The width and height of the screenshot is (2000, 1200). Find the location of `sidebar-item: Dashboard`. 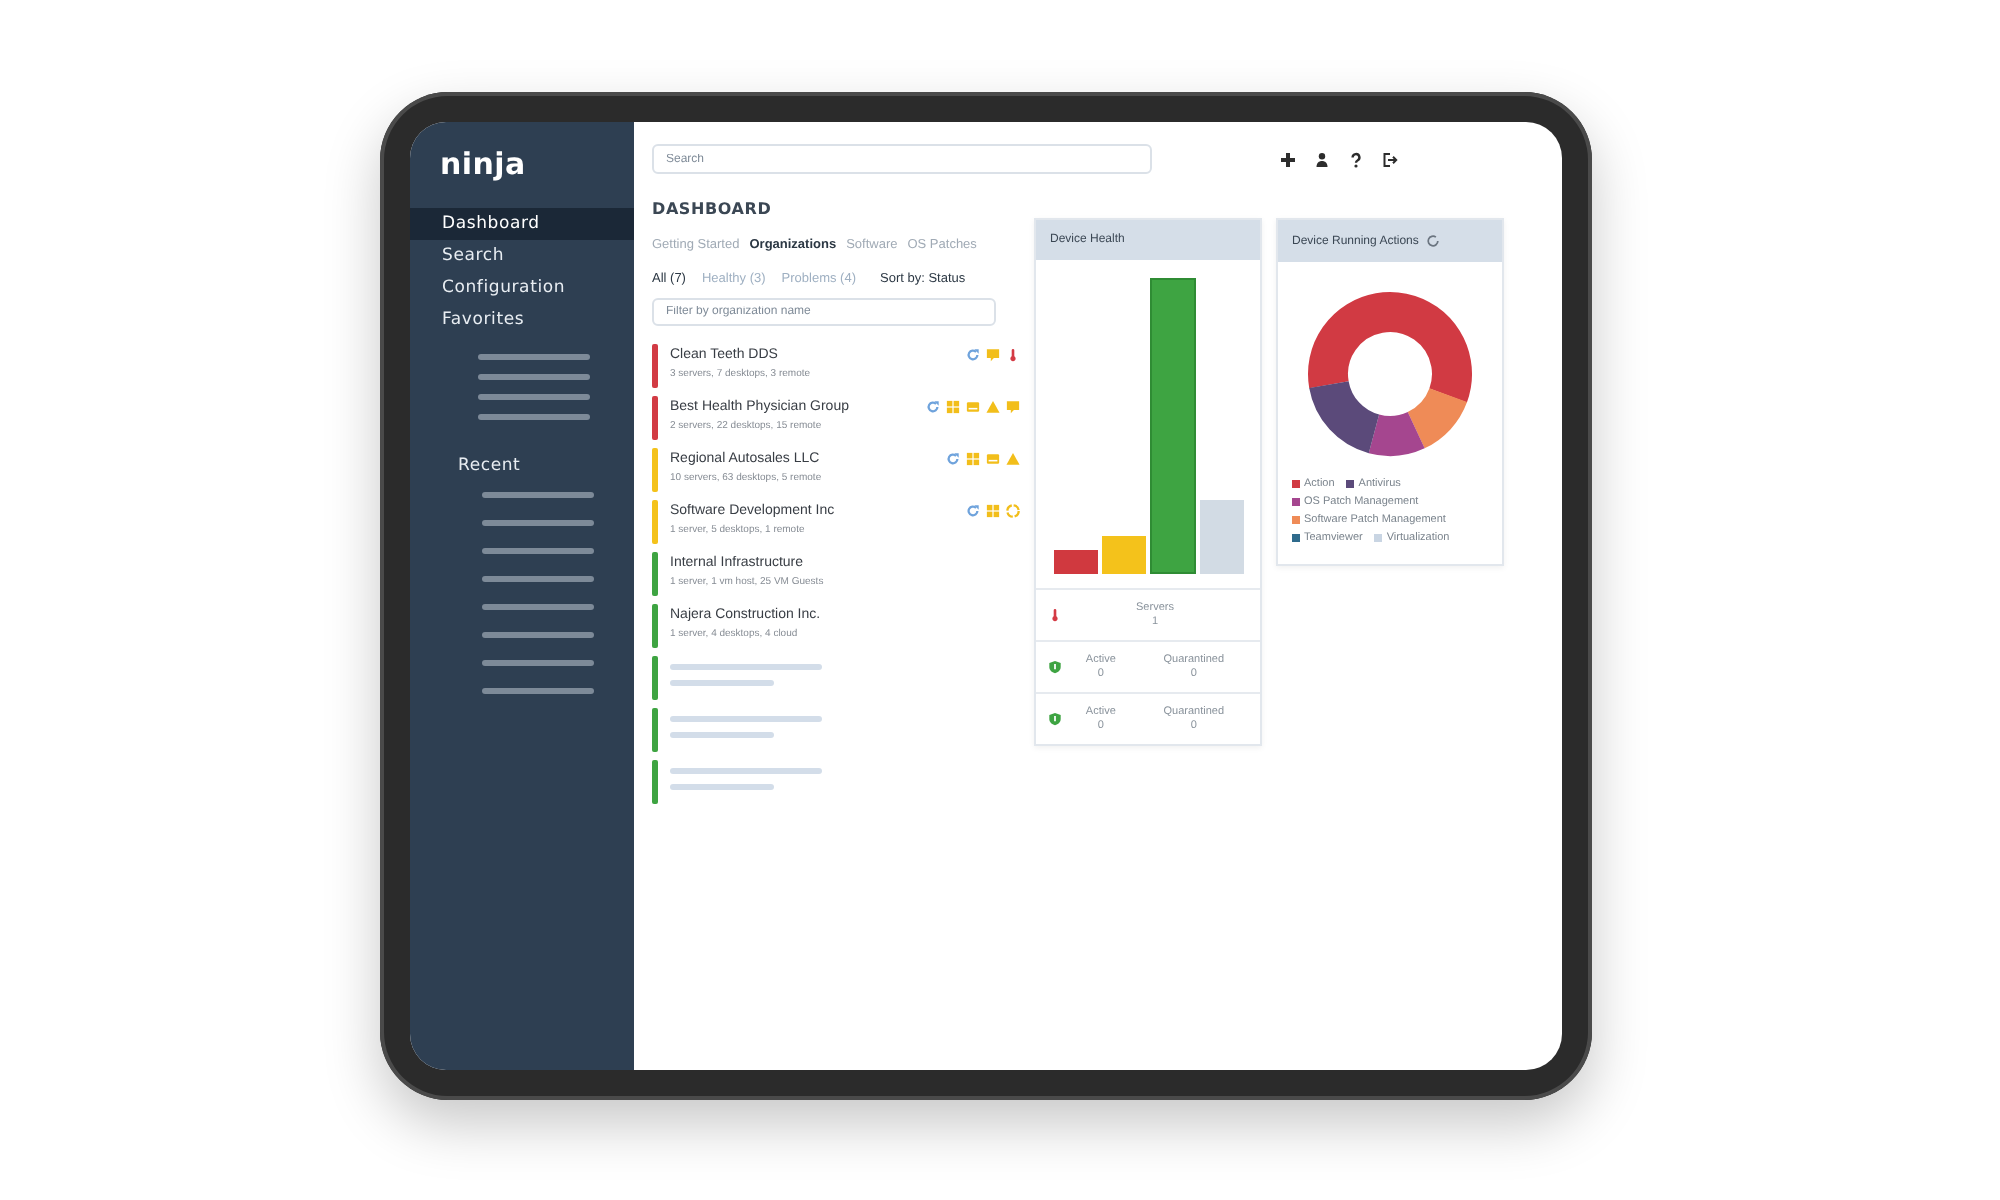

sidebar-item: Dashboard is located at coordinates (522, 224).